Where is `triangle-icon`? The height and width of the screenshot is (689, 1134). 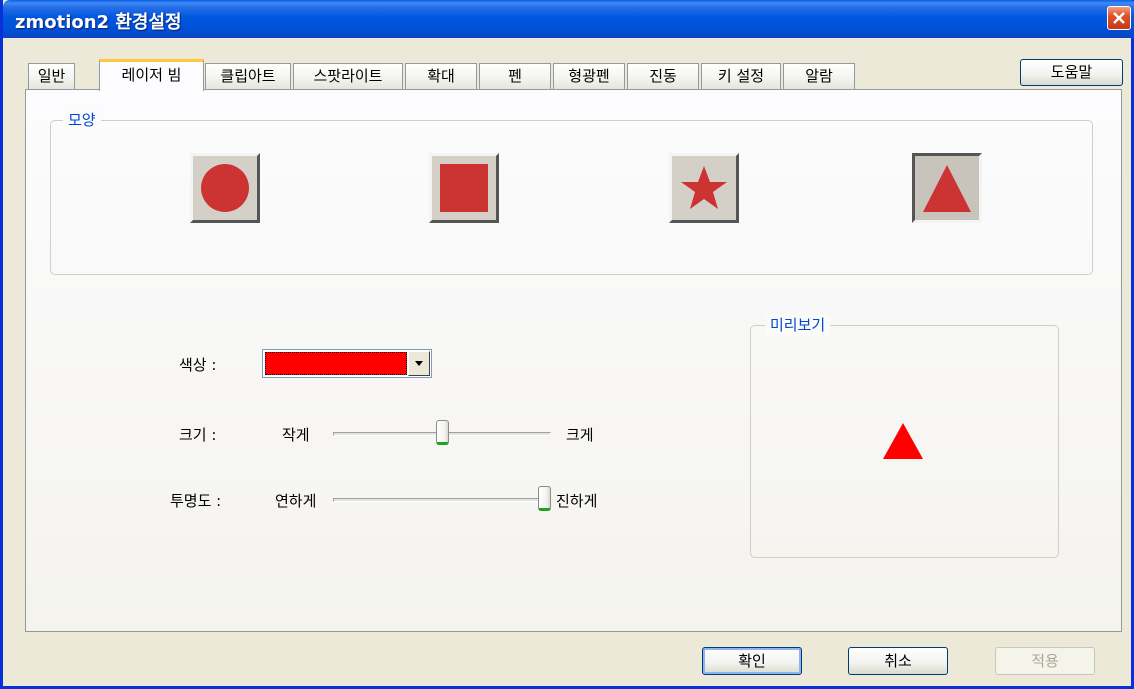 triangle-icon is located at coordinates (947, 188).